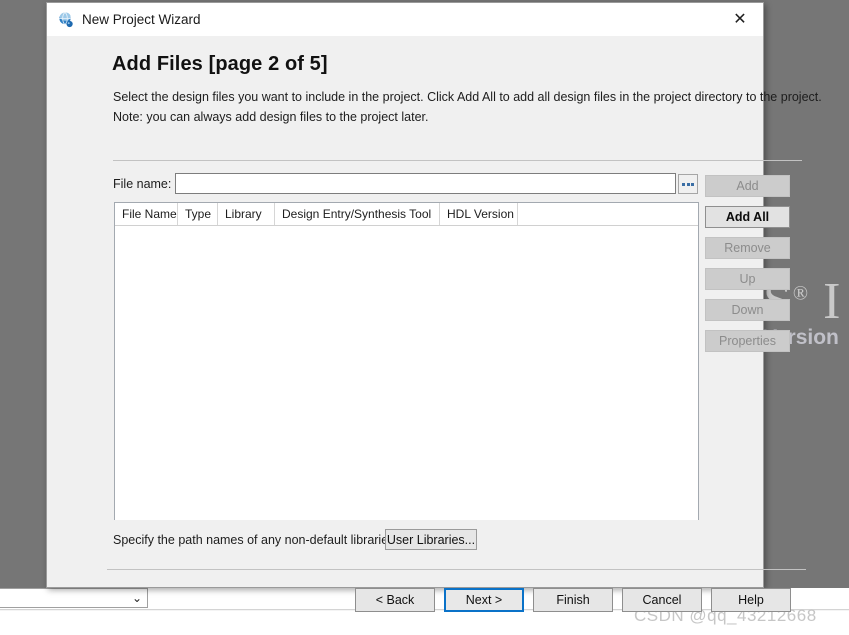 This screenshot has height=635, width=849. What do you see at coordinates (479, 214) in the screenshot?
I see `file-list-column-header: HDL Version` at bounding box center [479, 214].